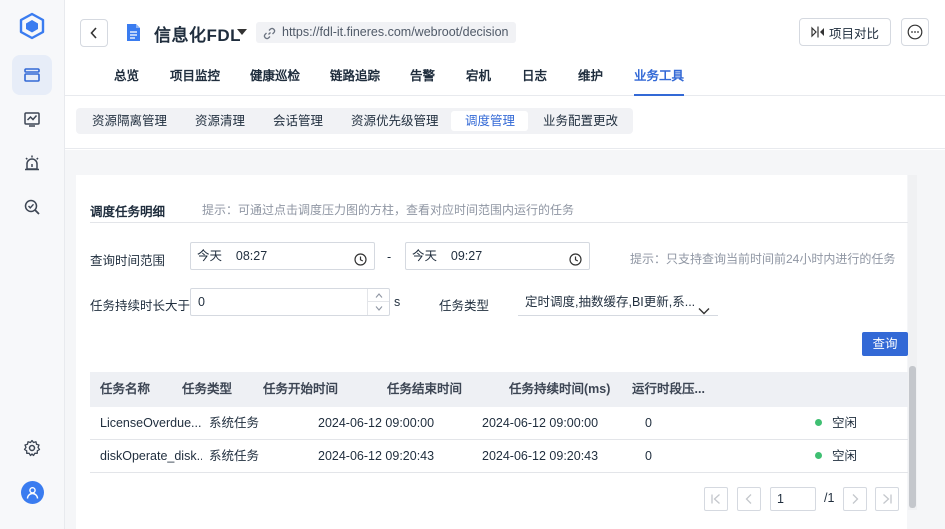  I want to click on rail-monitor-icon, so click(32, 119).